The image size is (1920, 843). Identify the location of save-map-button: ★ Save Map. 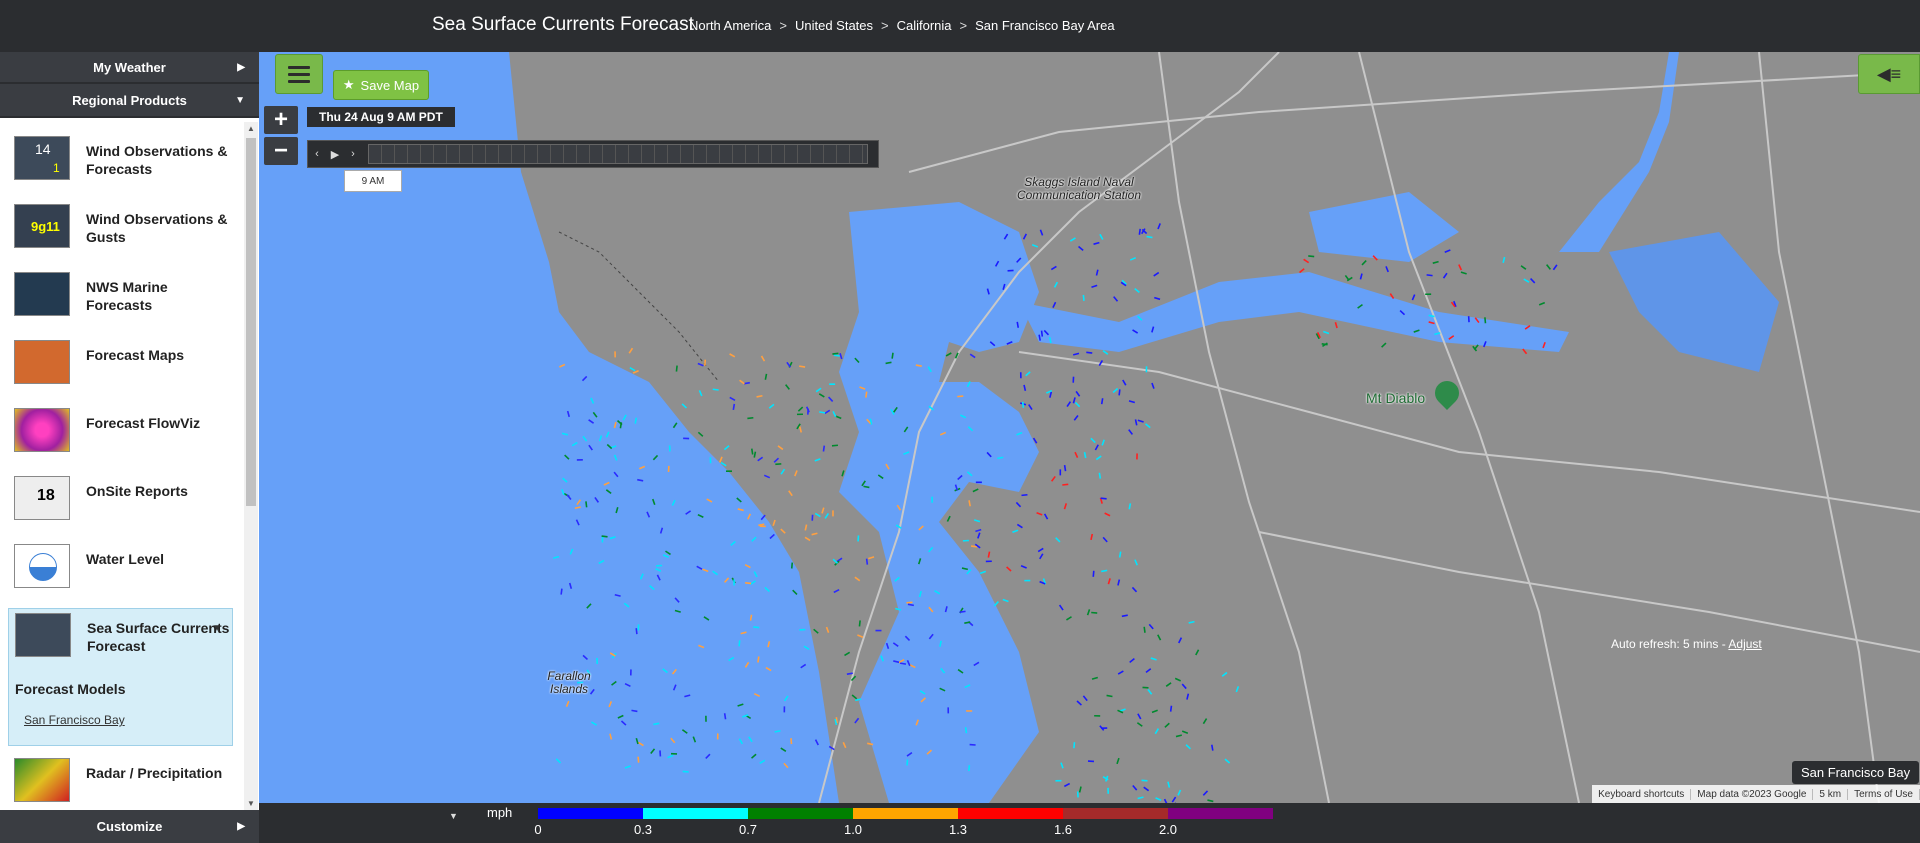
(381, 85).